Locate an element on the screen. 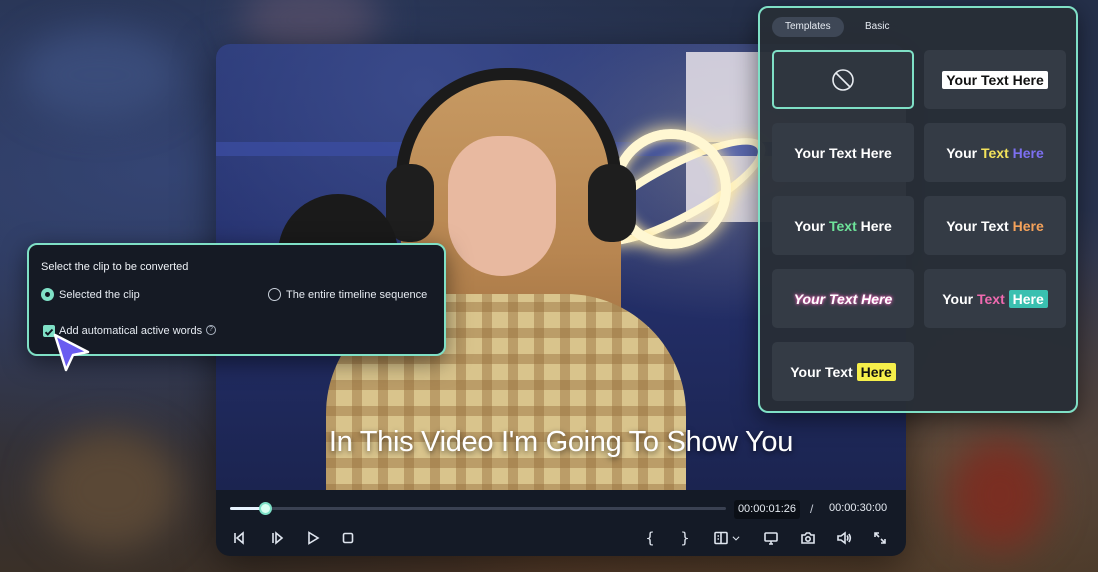 This screenshot has height=572, width=1098. no-style-icon is located at coordinates (843, 80).